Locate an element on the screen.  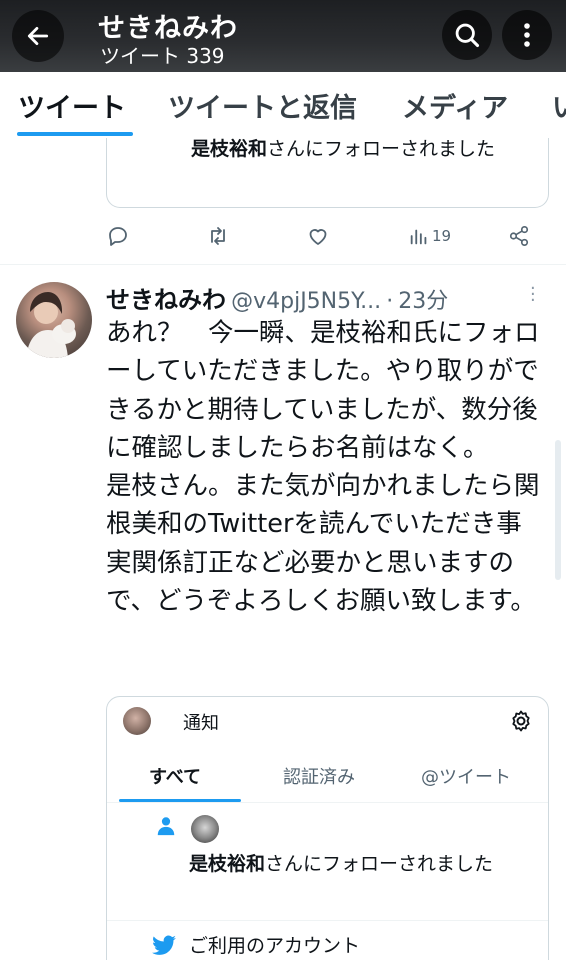
embed-tab-mentions: @ツイート is located at coordinates (466, 777).